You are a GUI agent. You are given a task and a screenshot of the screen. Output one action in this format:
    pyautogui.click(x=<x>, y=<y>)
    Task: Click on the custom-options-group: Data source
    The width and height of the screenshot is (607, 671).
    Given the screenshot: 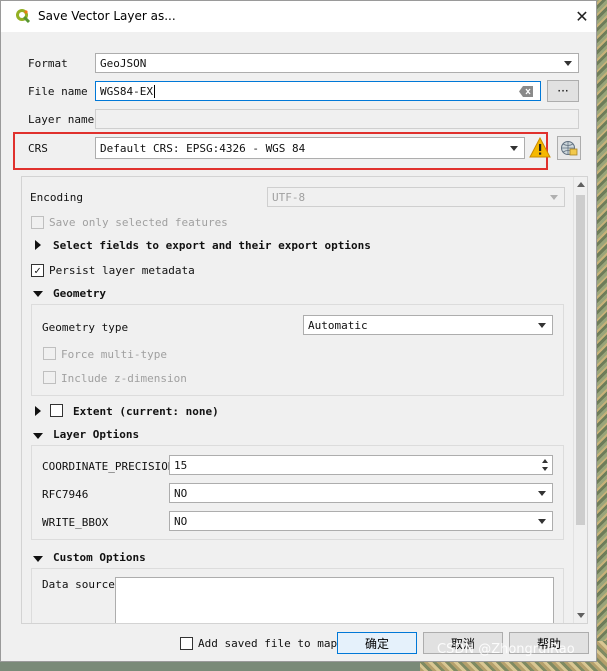 What is the action you would take?
    pyautogui.click(x=297, y=595)
    